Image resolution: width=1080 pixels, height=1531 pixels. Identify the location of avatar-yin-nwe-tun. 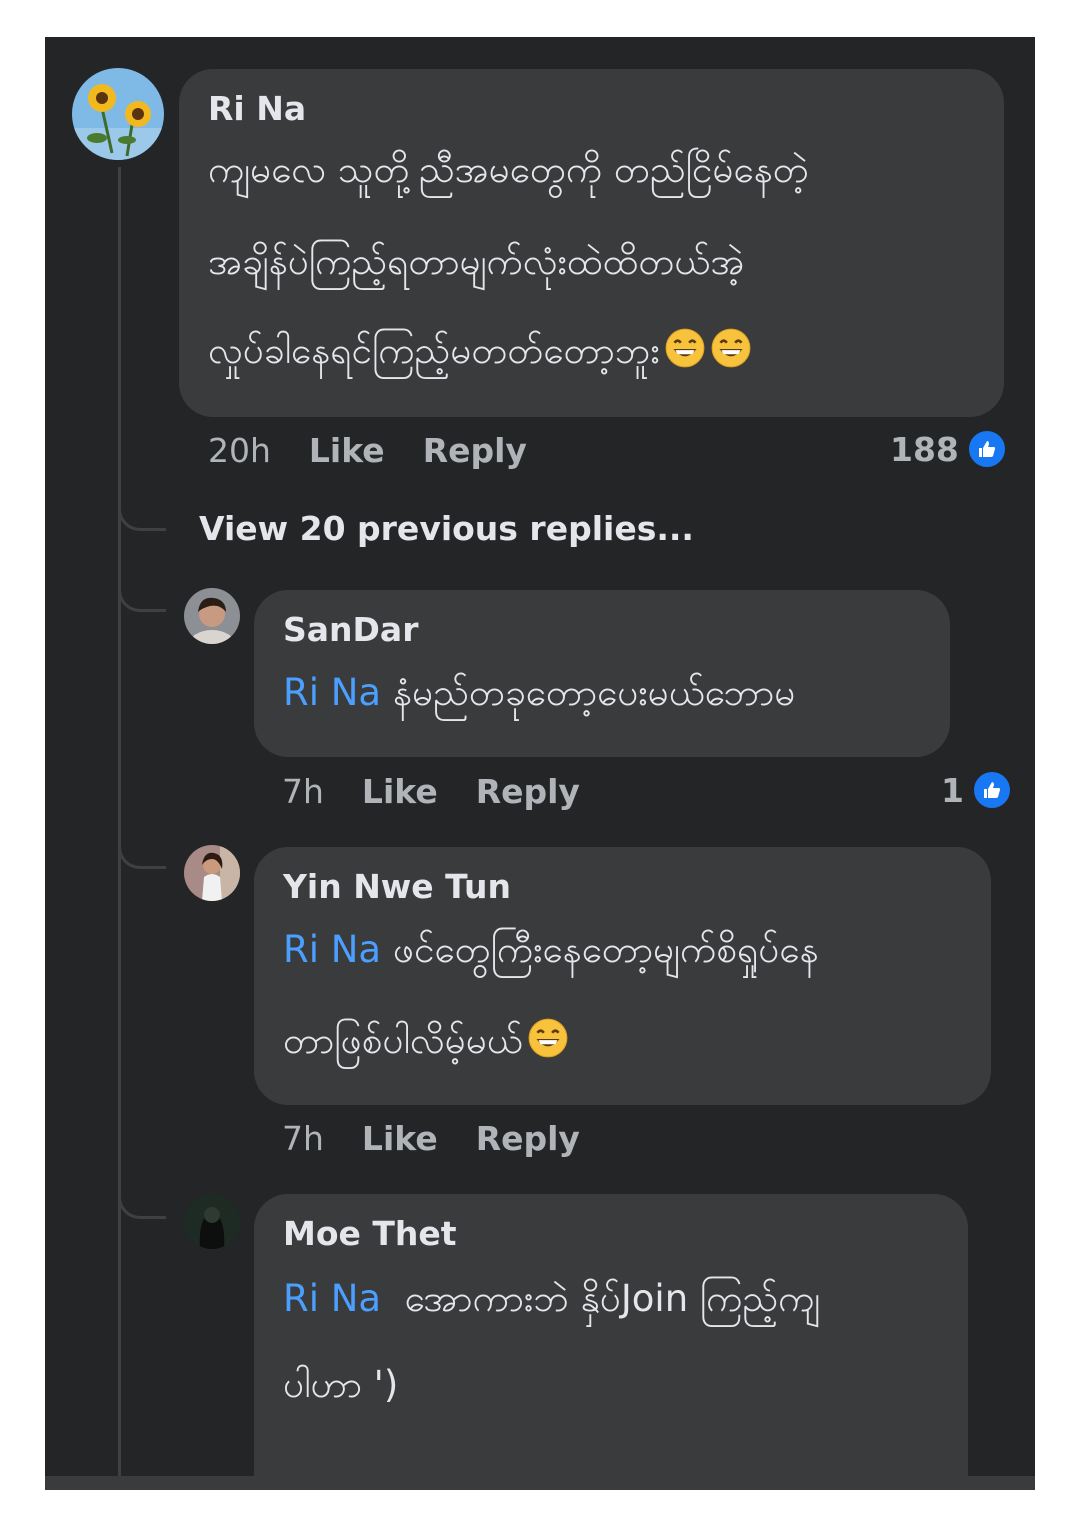
(212, 873).